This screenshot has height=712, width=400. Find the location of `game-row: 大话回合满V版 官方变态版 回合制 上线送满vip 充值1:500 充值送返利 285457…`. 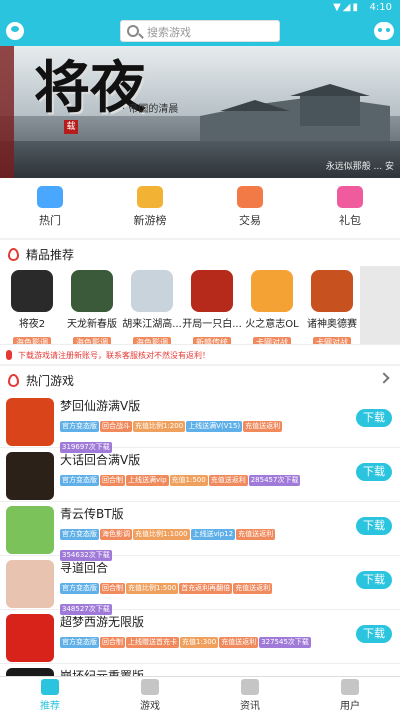

game-row: 大话回合满V版 官方变态版 回合制 上线送满vip 充值1:500 充值送返利 285457… is located at coordinates (200, 475).